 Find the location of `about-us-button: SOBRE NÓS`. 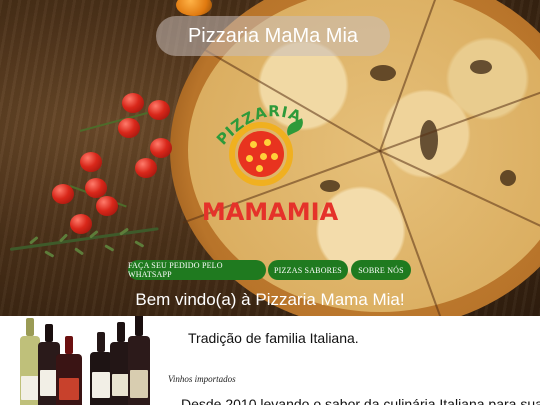

about-us-button: SOBRE NÓS is located at coordinates (381, 270).